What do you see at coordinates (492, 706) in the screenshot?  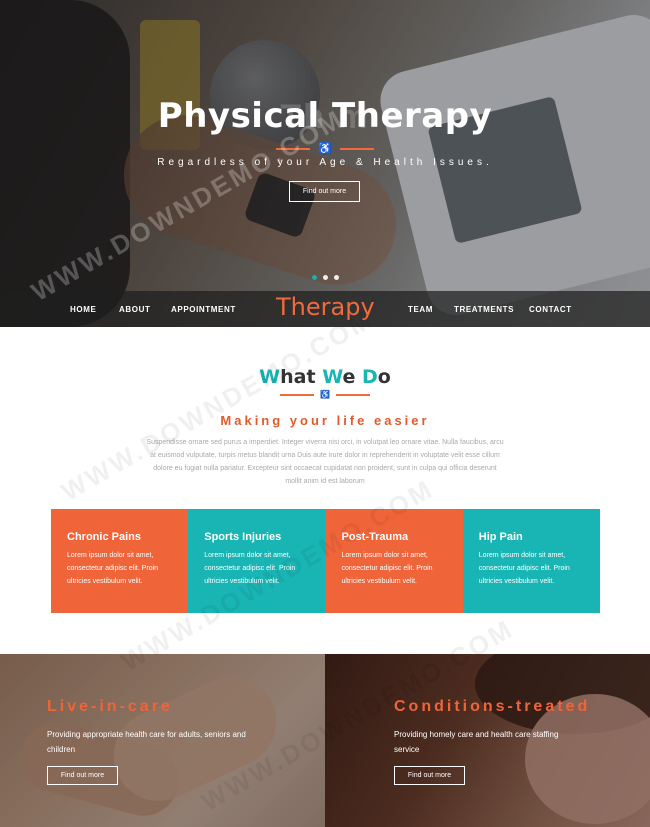 I see `panel-title: Conditions-treated` at bounding box center [492, 706].